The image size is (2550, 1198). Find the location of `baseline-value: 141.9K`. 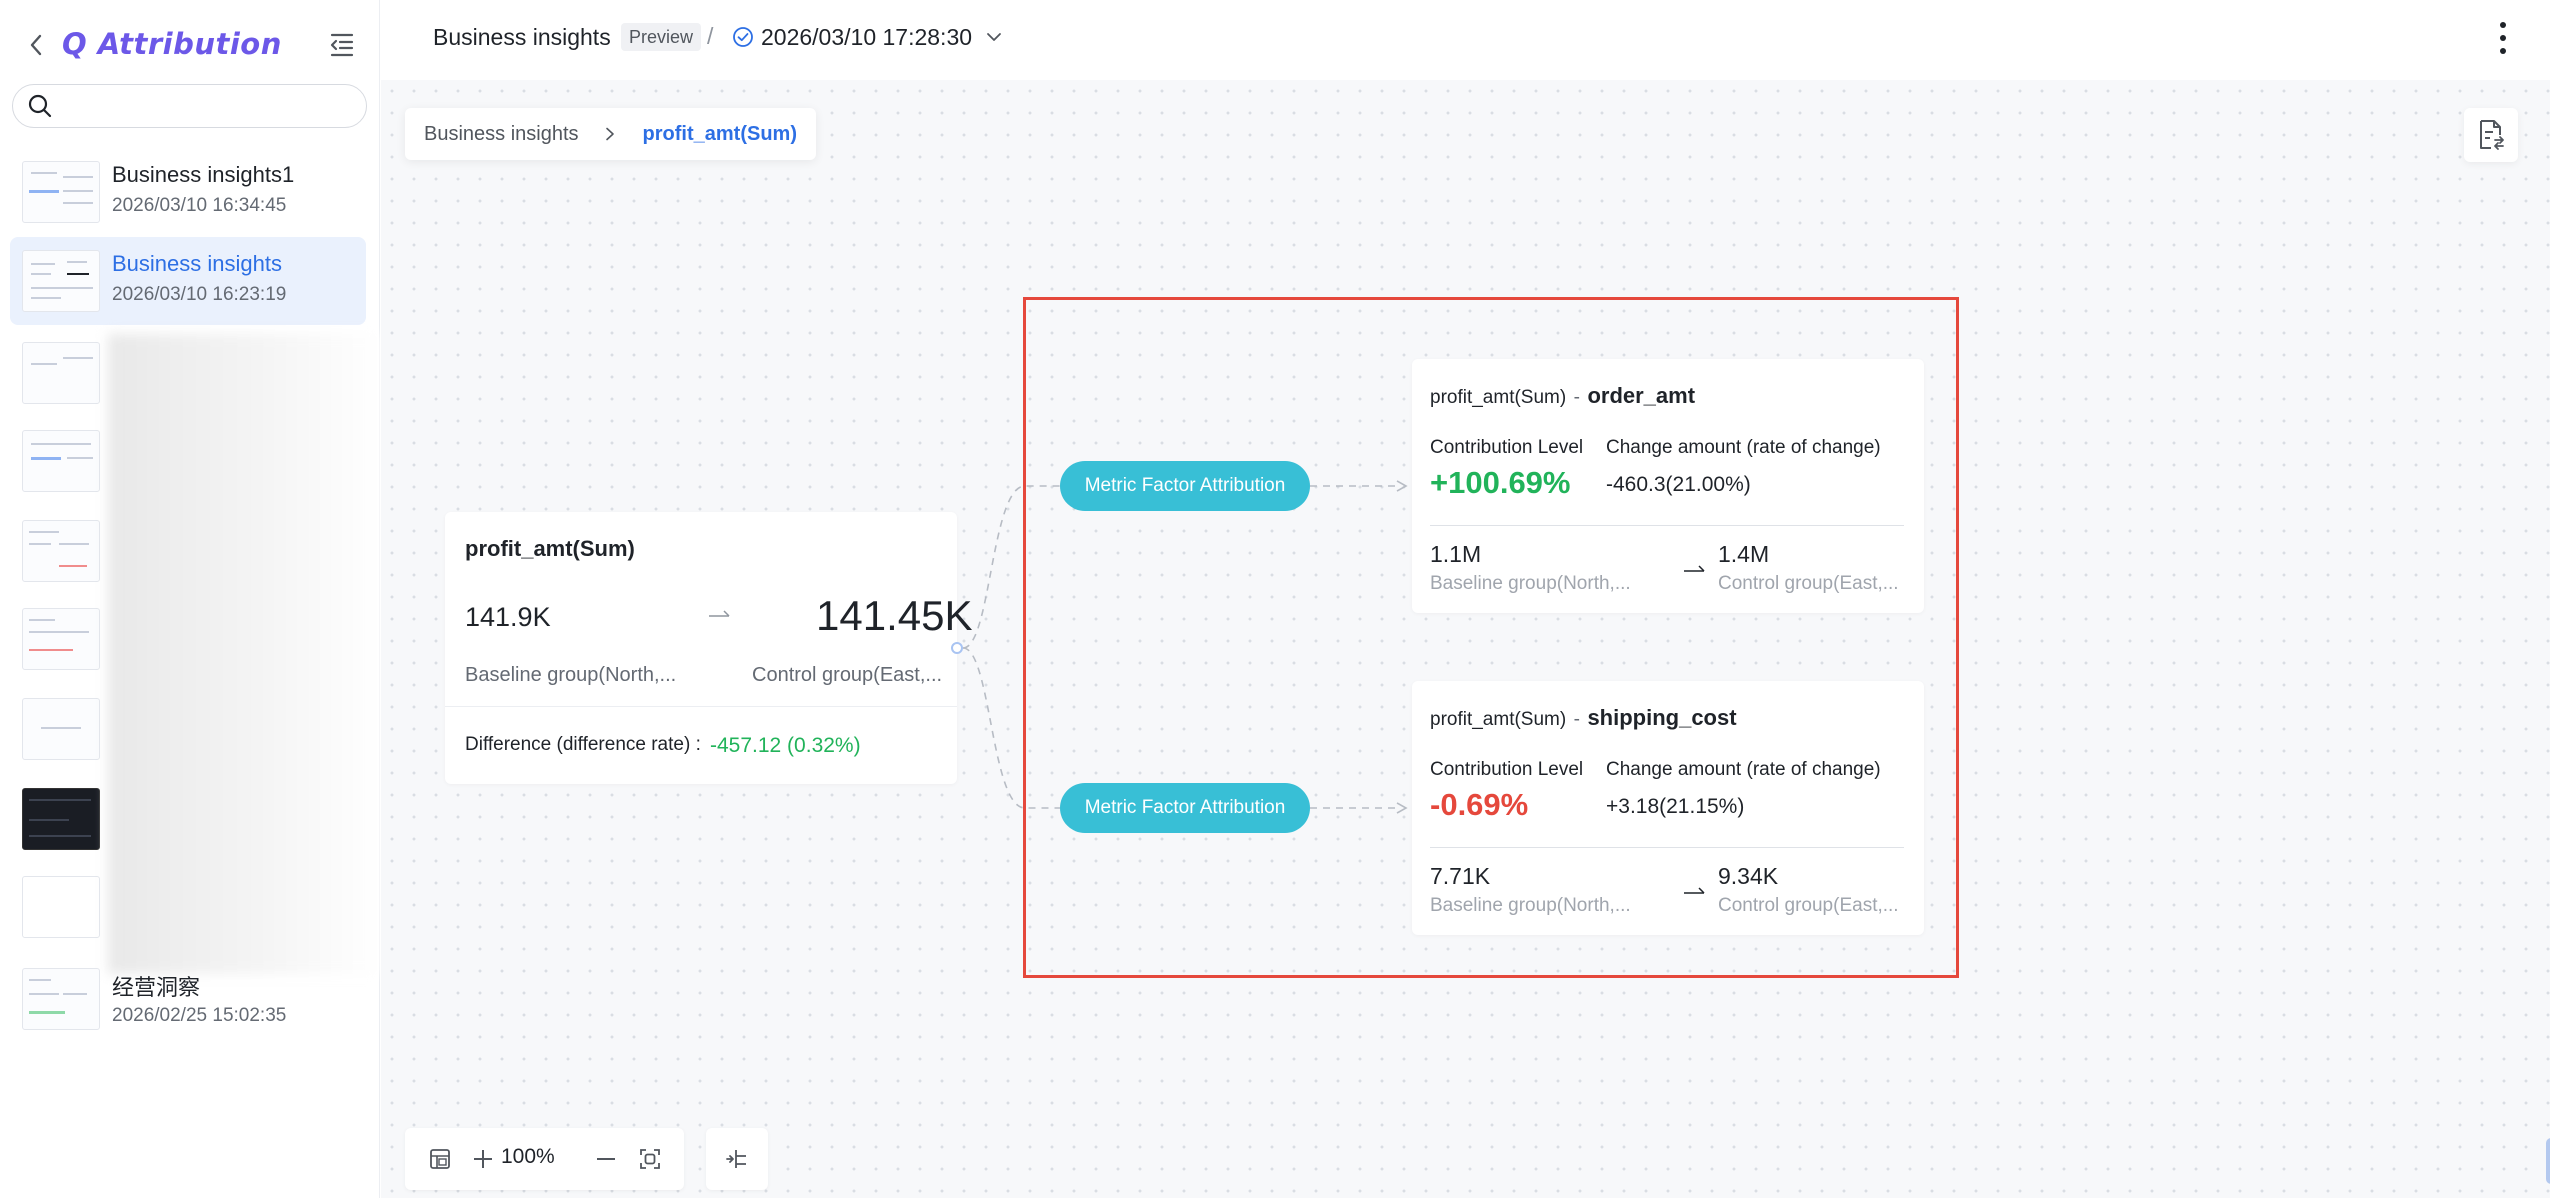

baseline-value: 141.9K is located at coordinates (508, 617).